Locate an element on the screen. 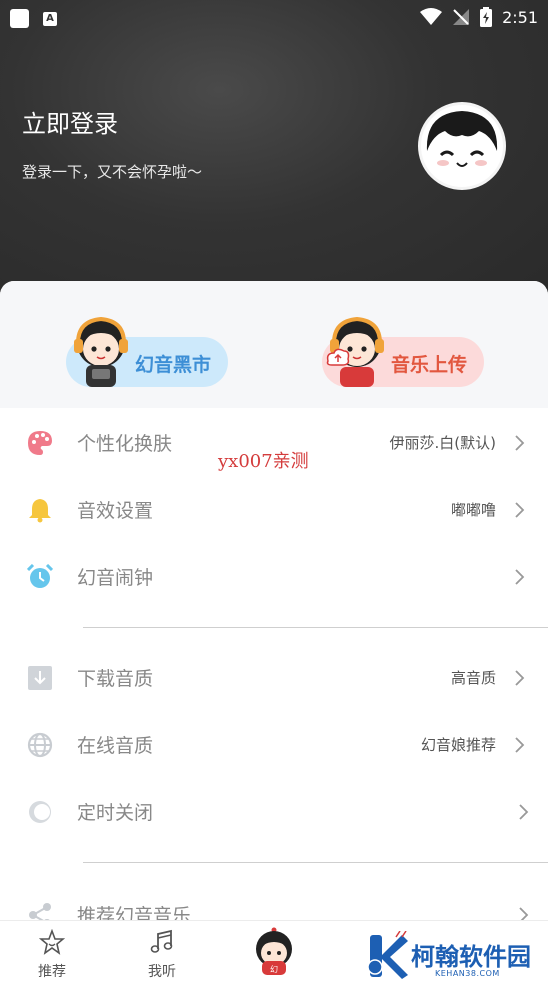 Image resolution: width=548 pixels, height=987 pixels. online-quality-value: 幻音娘推荐 is located at coordinates (458, 745).